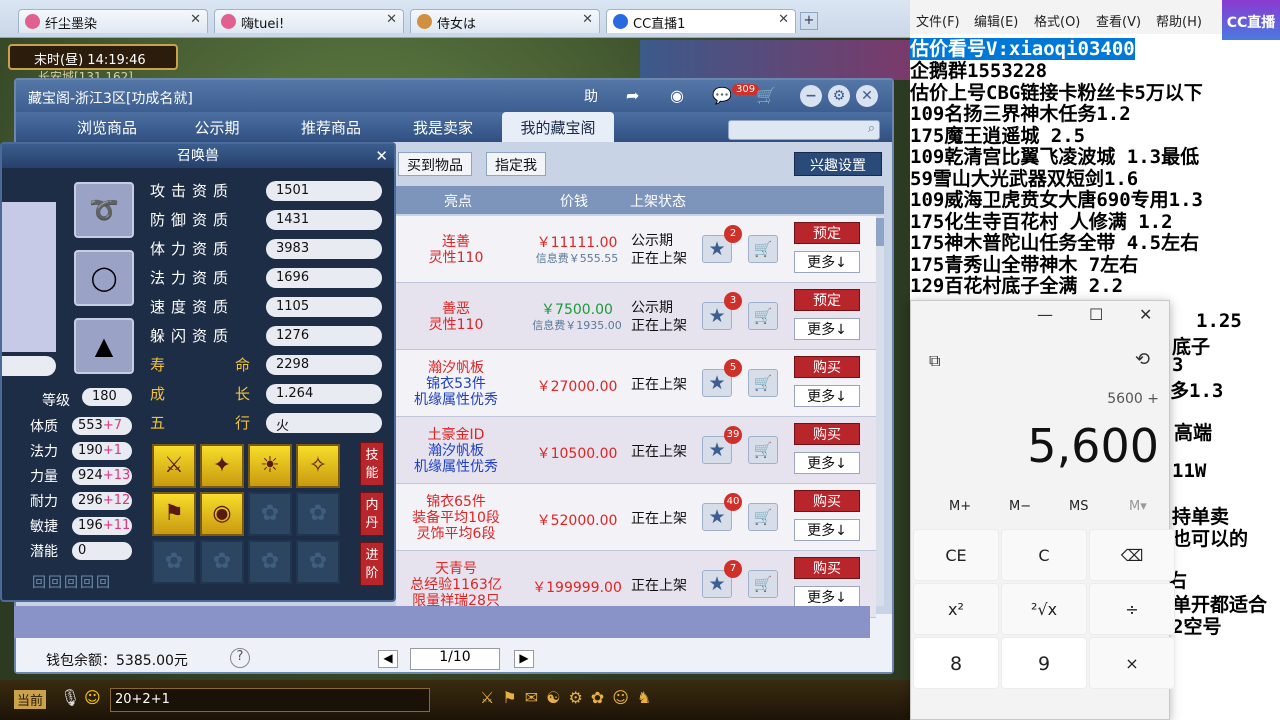  Describe the element at coordinates (880, 411) in the screenshot. I see `scrollbar` at that location.